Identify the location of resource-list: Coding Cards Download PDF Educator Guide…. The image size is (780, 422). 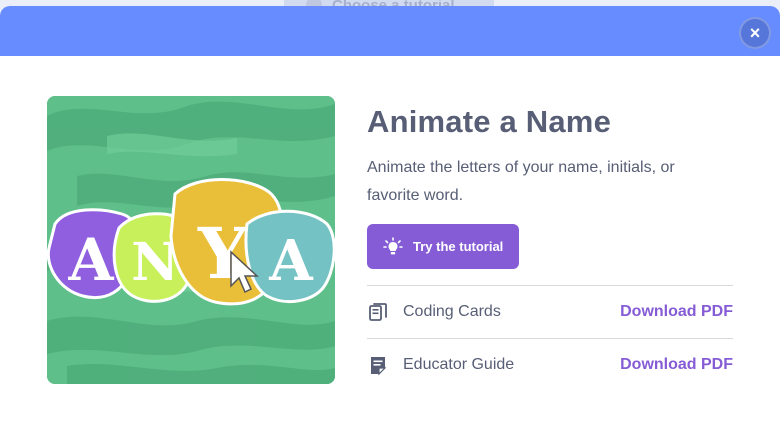
(550, 338).